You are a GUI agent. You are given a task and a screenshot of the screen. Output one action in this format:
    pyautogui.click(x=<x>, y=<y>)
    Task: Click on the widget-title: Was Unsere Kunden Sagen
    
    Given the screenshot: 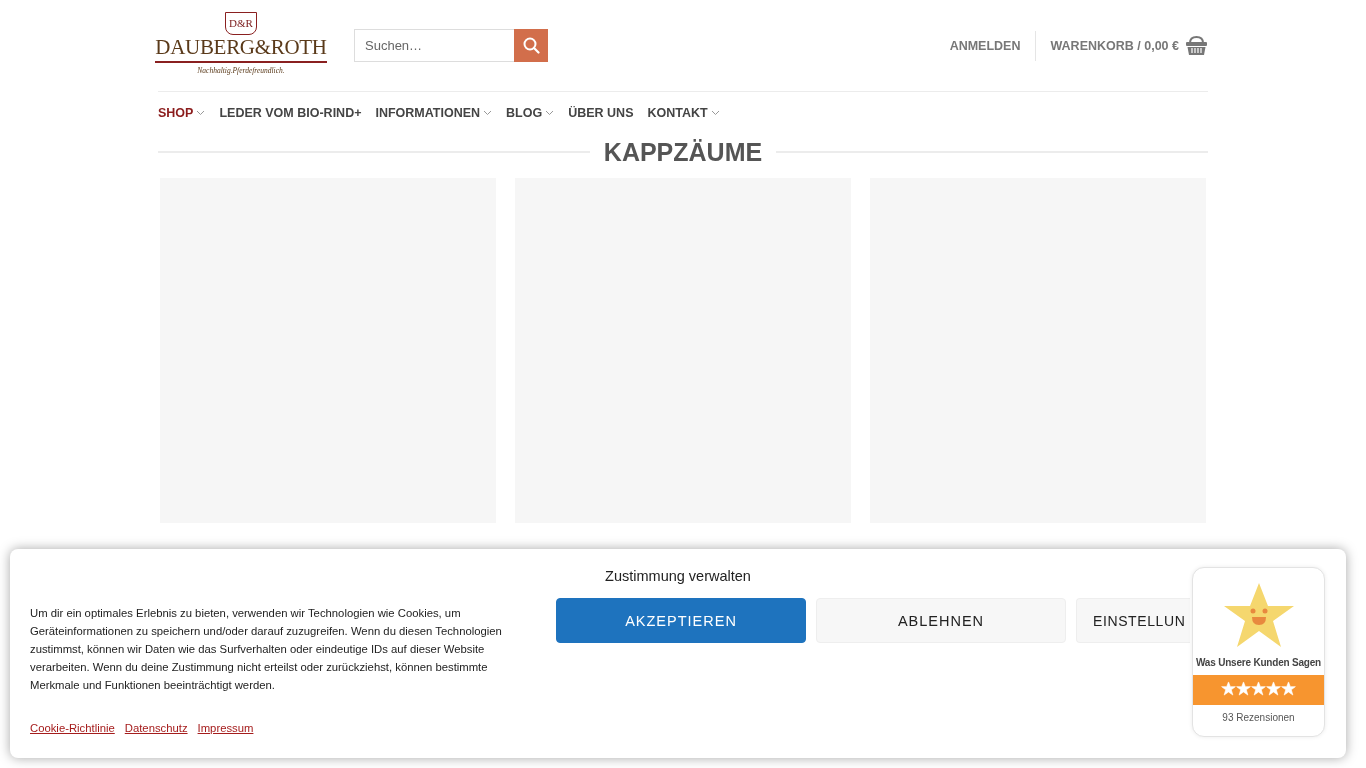 What is the action you would take?
    pyautogui.click(x=1258, y=662)
    